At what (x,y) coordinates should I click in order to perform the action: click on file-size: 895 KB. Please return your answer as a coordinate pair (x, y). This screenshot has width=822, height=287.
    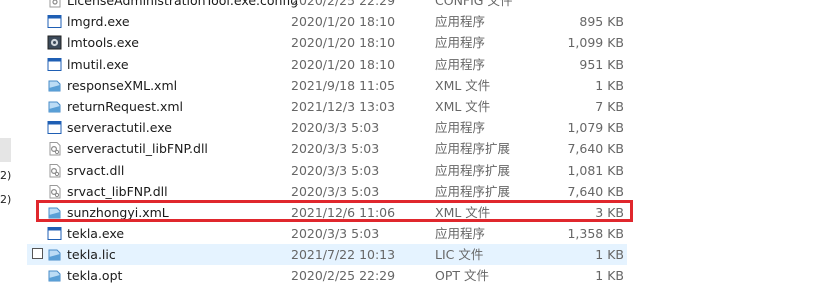
    Looking at the image, I should click on (601, 22).